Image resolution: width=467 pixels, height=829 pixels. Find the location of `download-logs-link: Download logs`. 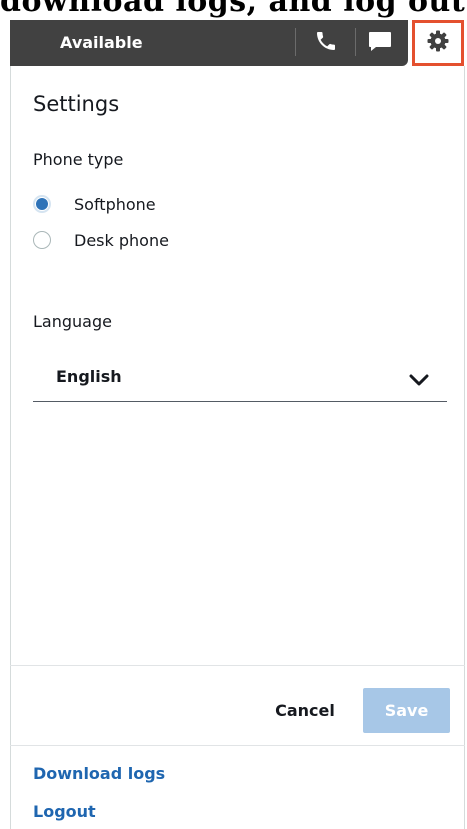

download-logs-link: Download logs is located at coordinates (99, 773).